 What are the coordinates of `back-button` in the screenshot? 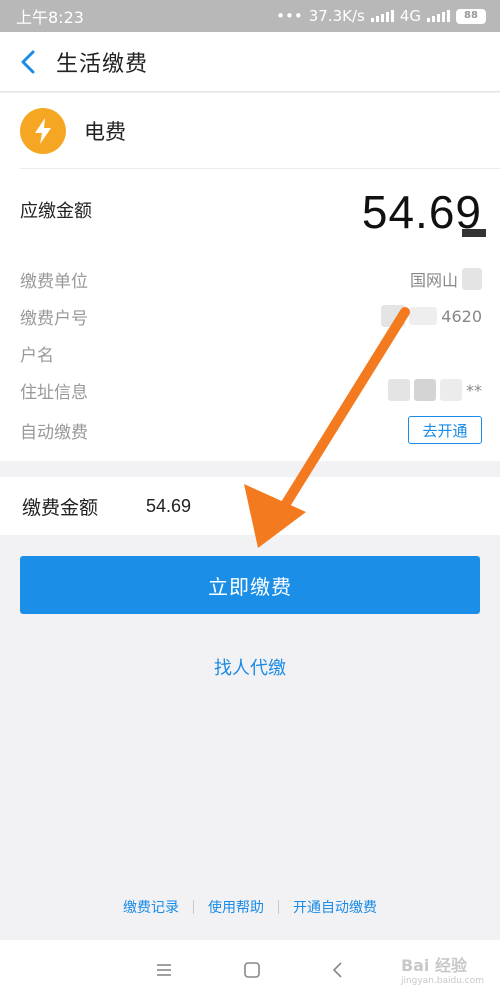 It's located at (28, 62).